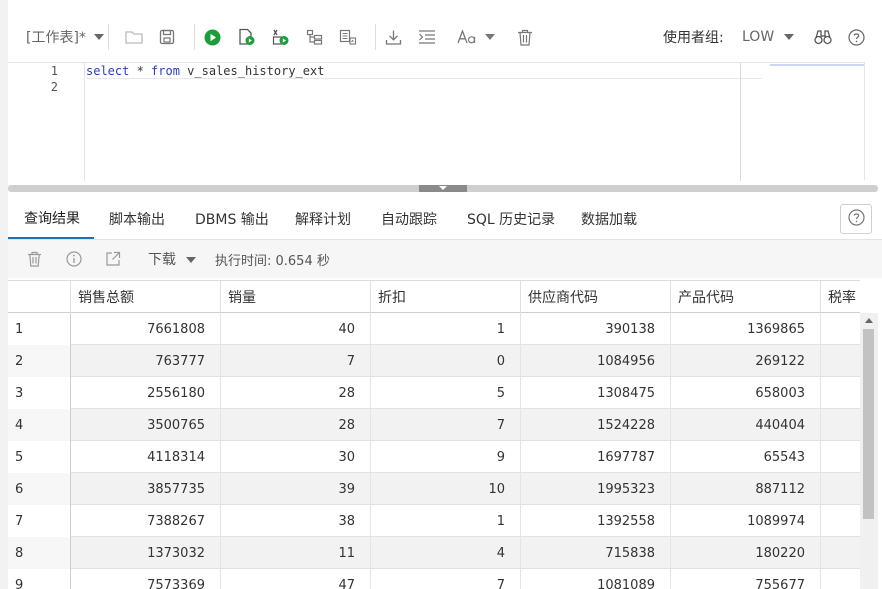  I want to click on help-icon, so click(856, 37).